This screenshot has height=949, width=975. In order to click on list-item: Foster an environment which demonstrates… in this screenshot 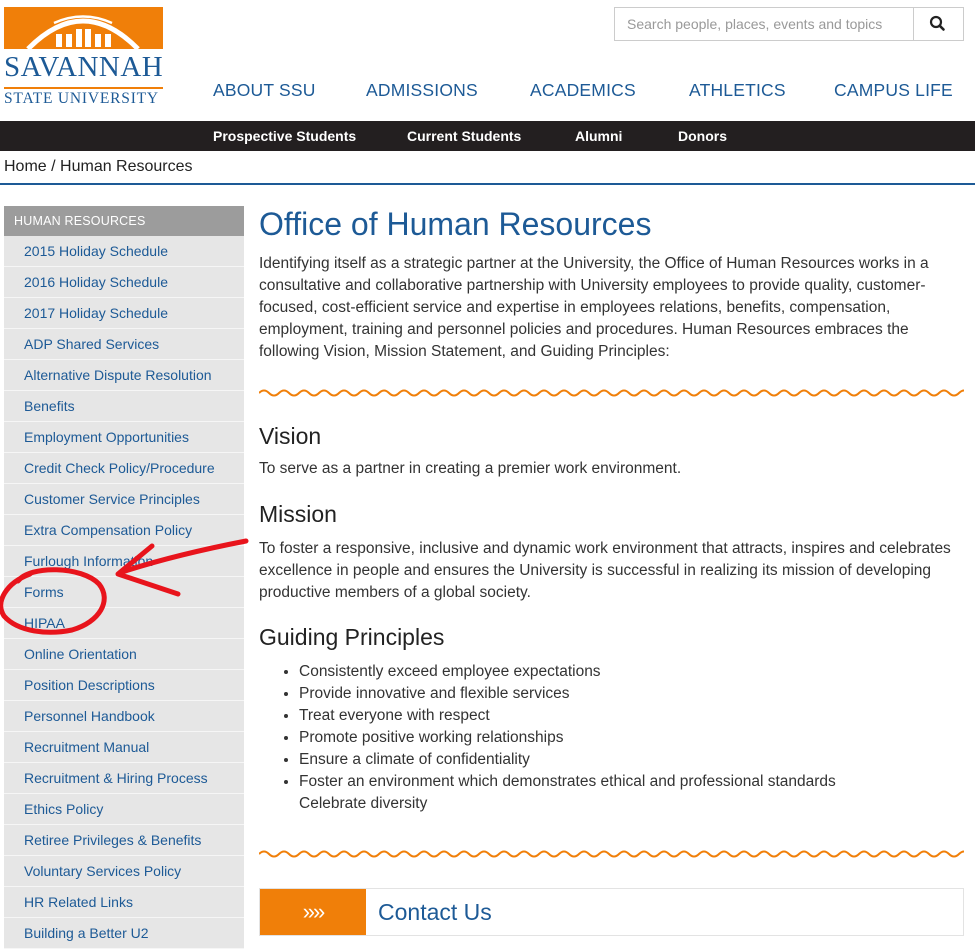, I will do `click(635, 782)`.